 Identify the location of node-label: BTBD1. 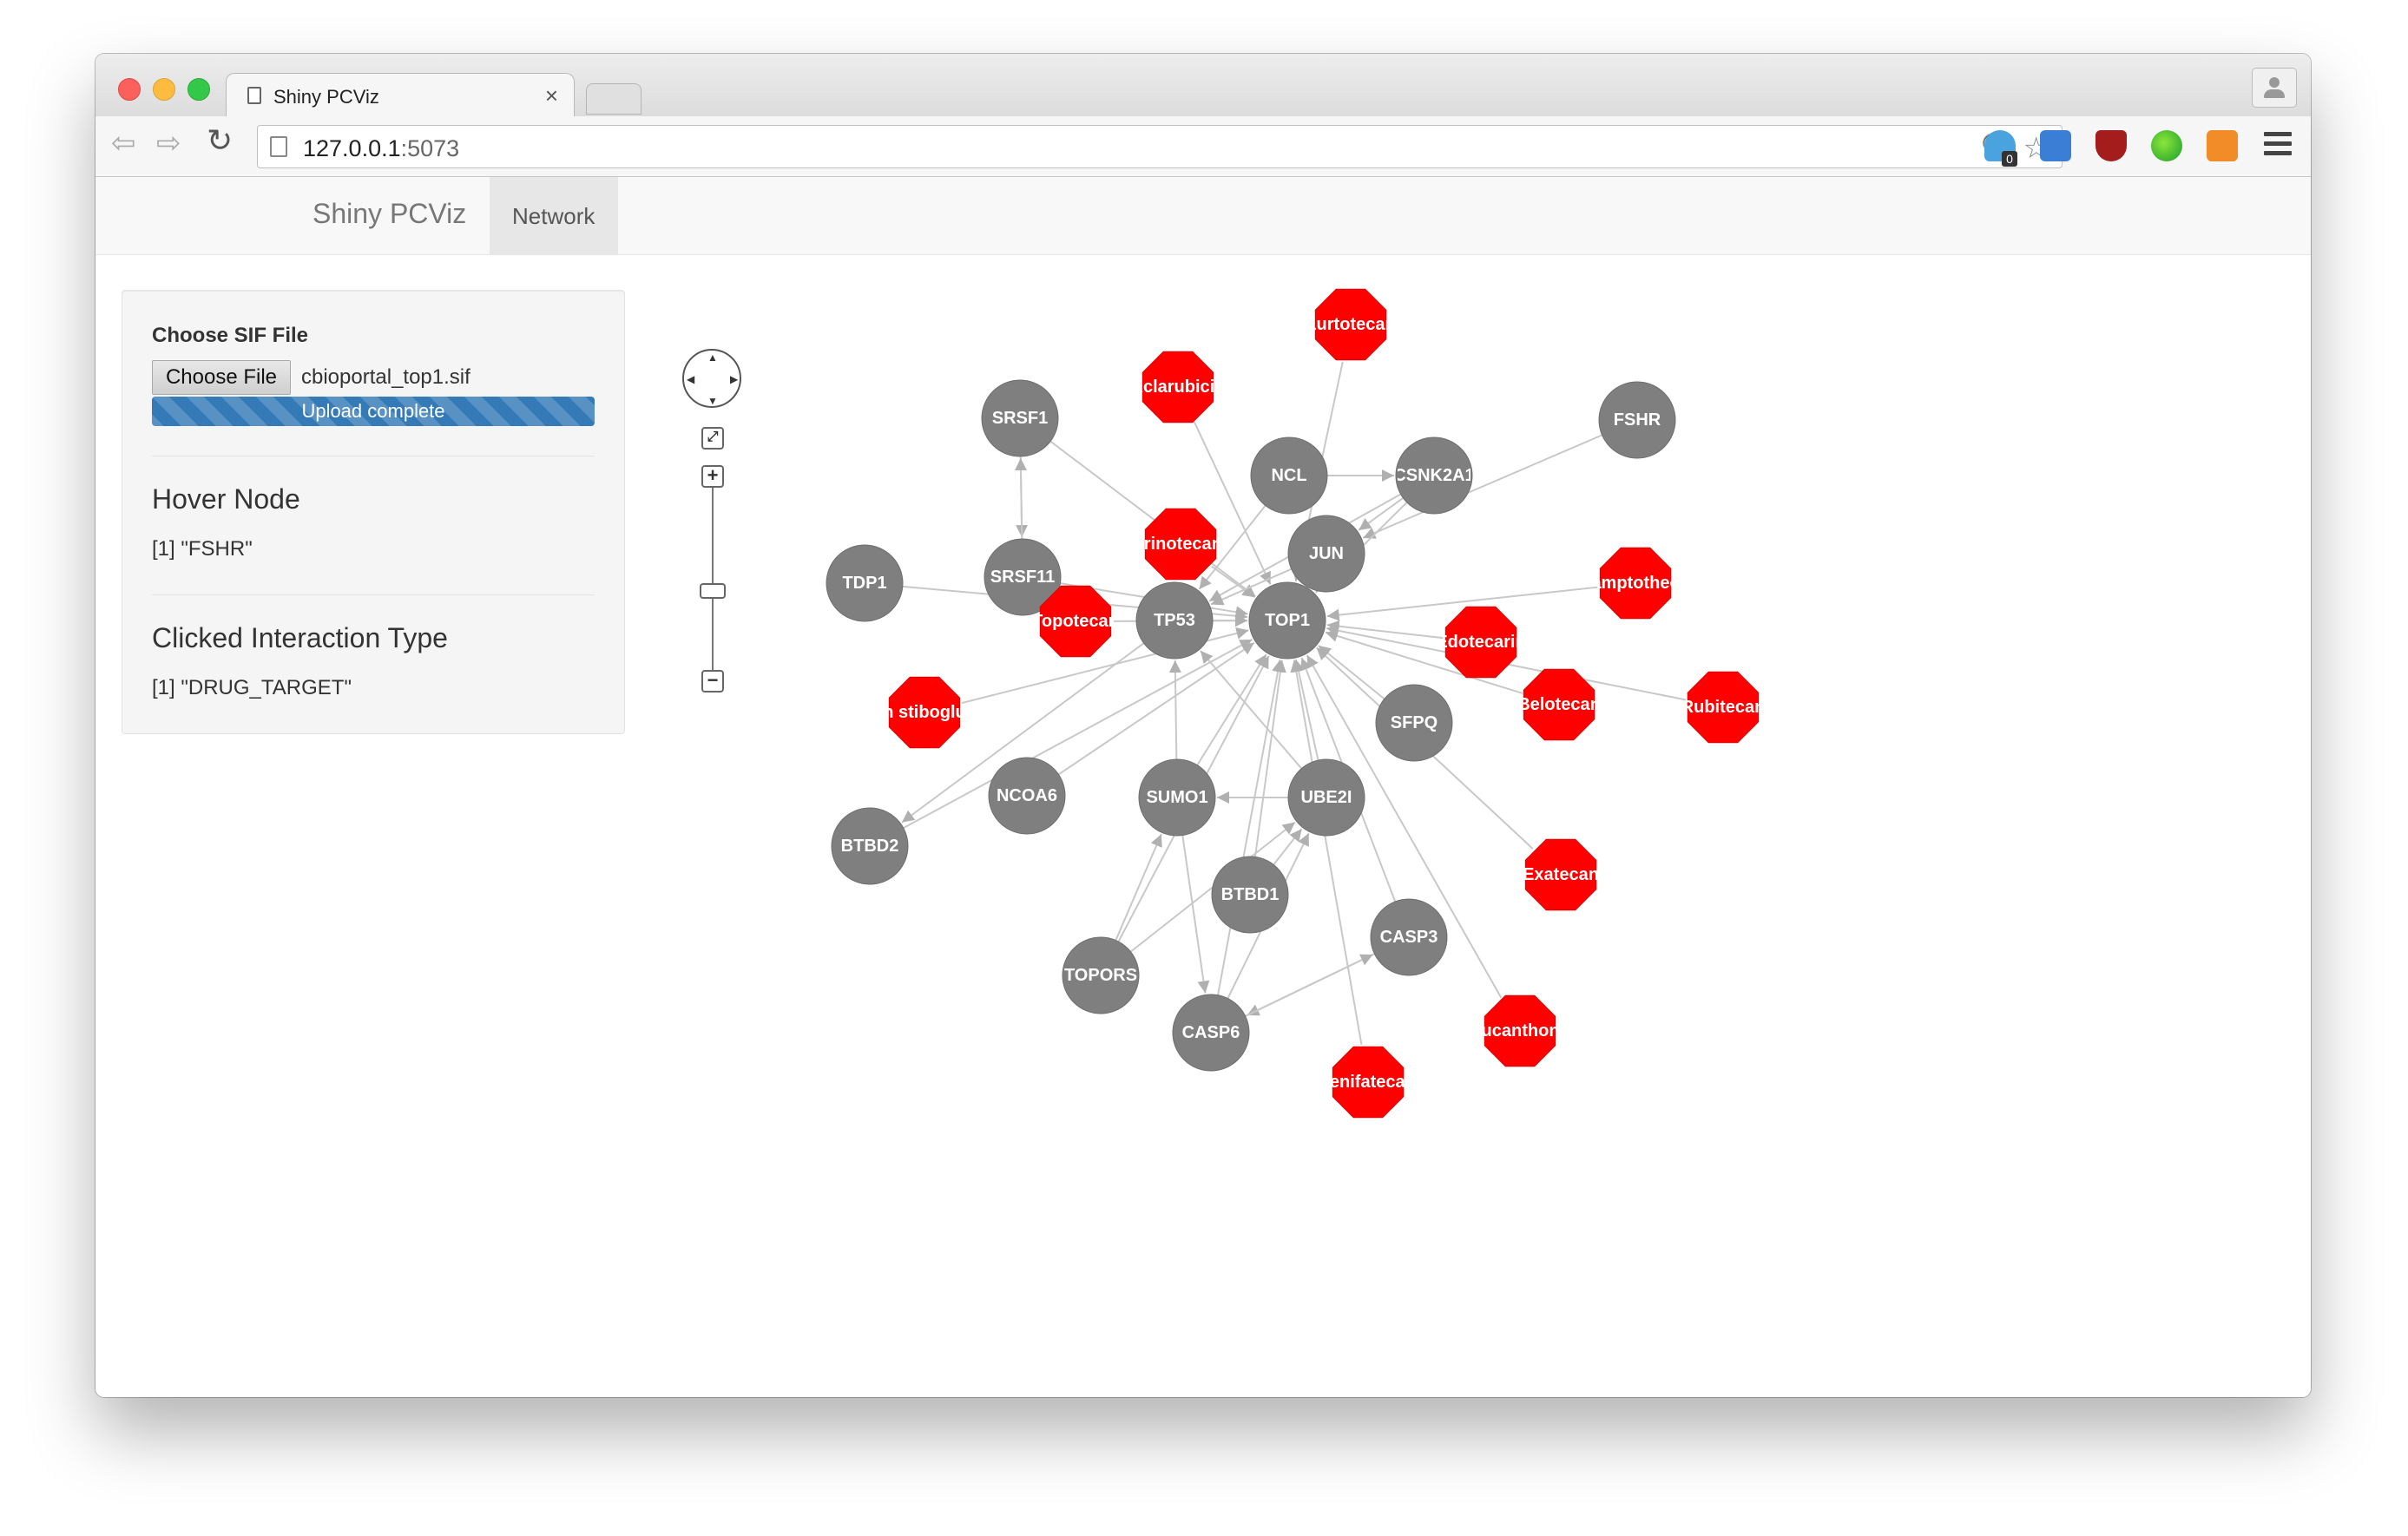
(1250, 894).